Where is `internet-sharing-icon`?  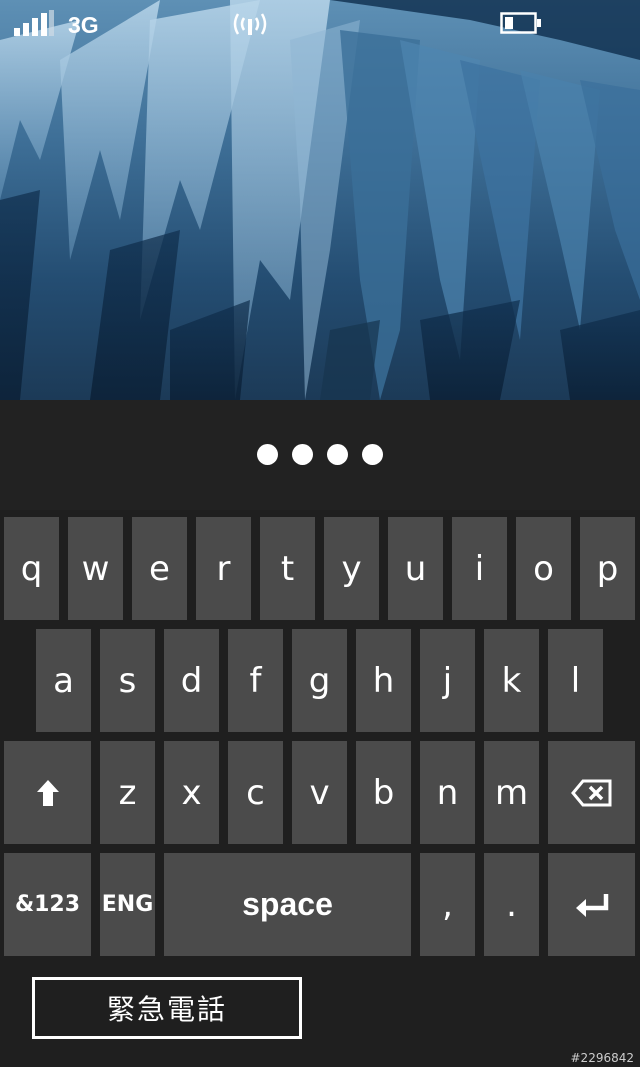 internet-sharing-icon is located at coordinates (250, 24).